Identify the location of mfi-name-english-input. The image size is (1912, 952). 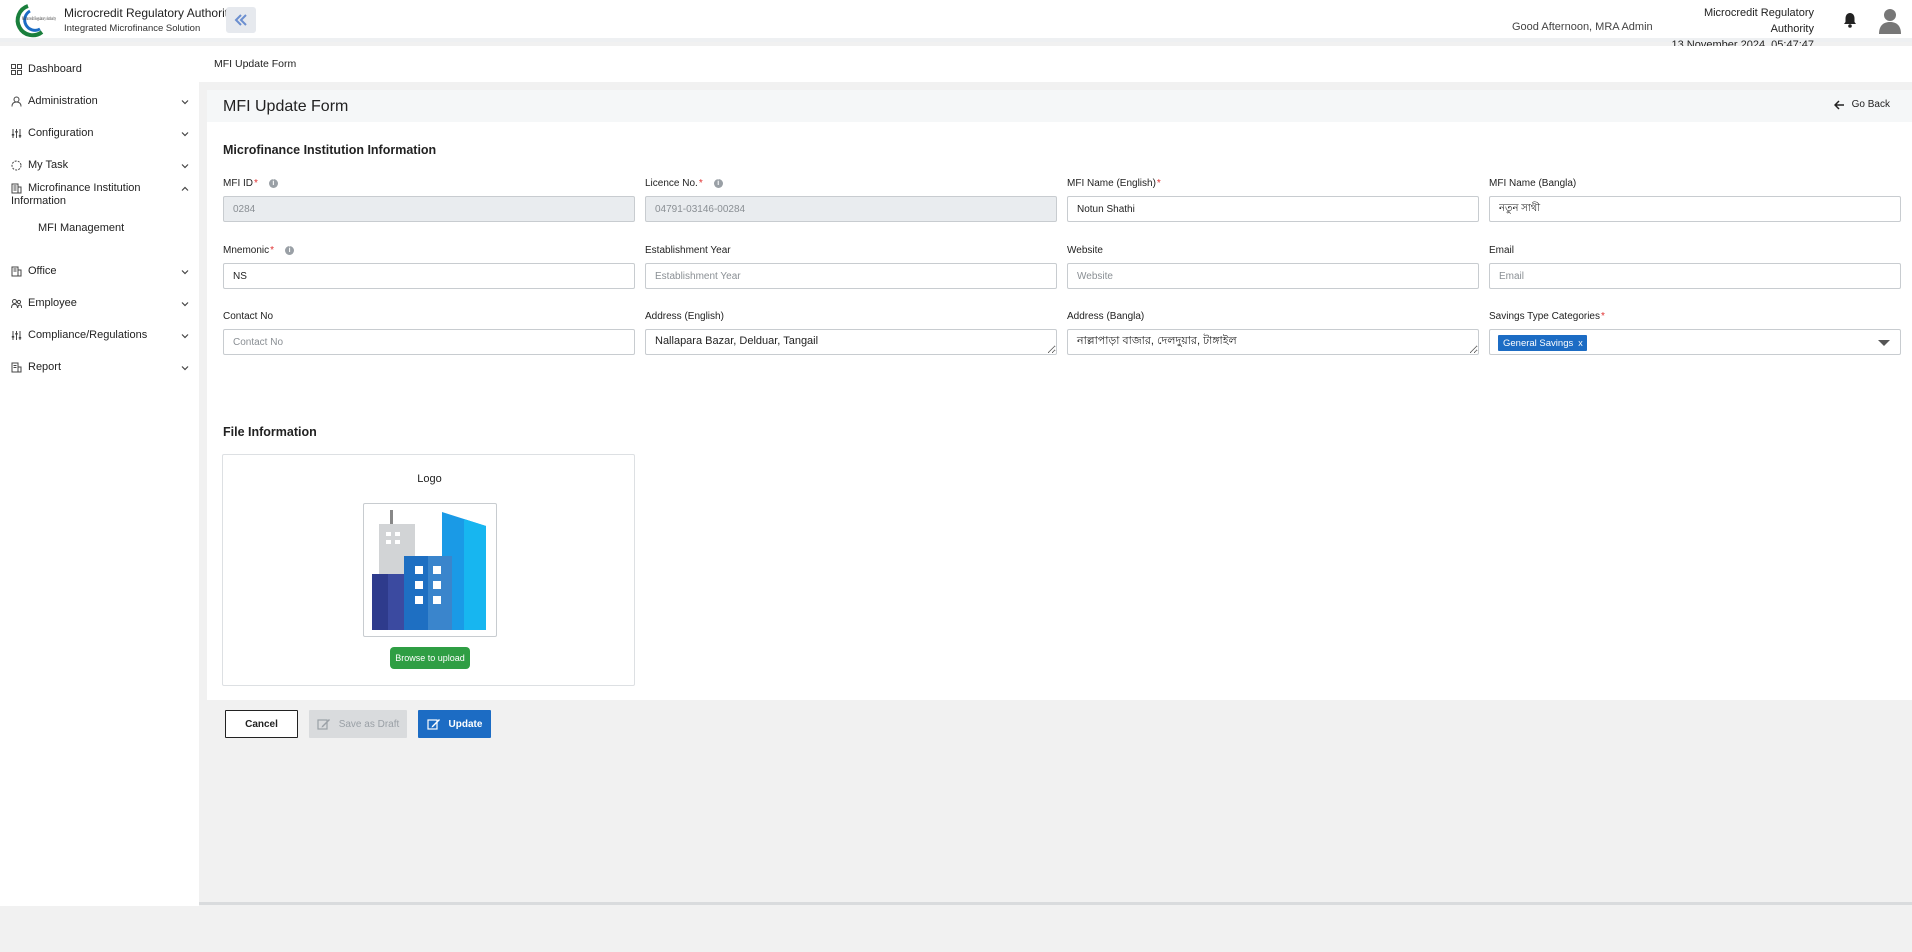
(1273, 209).